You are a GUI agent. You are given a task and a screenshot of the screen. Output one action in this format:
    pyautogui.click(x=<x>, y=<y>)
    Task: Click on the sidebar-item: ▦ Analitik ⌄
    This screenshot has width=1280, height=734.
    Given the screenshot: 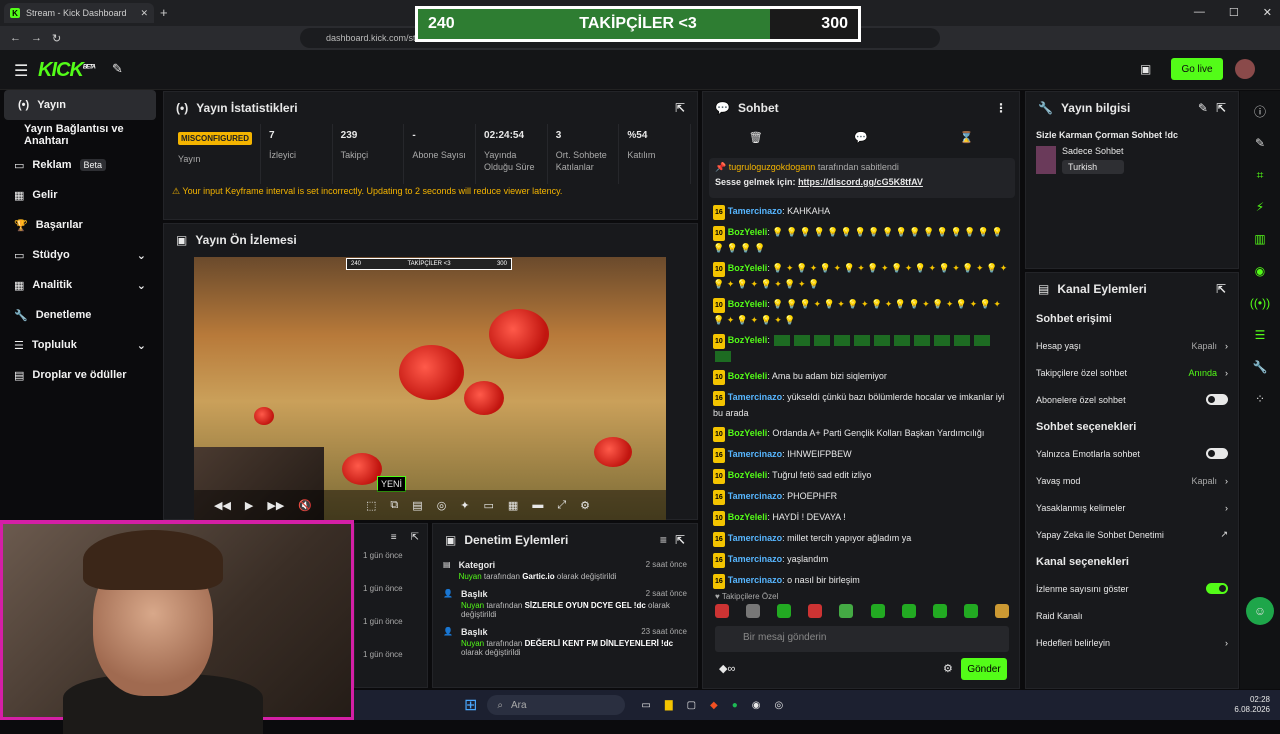 What is the action you would take?
    pyautogui.click(x=80, y=285)
    